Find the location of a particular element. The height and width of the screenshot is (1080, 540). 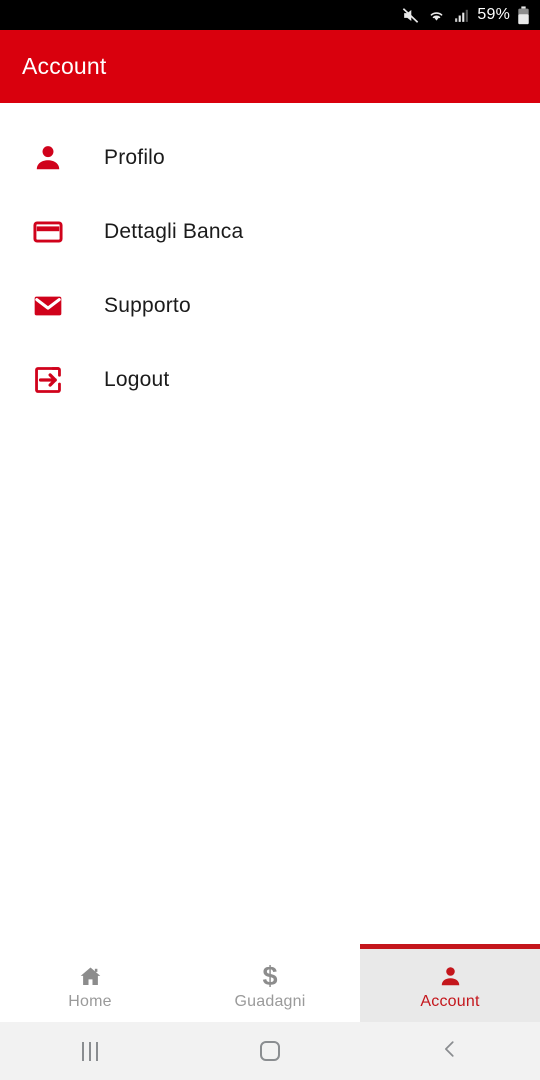

menu-item-label: Supporto is located at coordinates (147, 305).